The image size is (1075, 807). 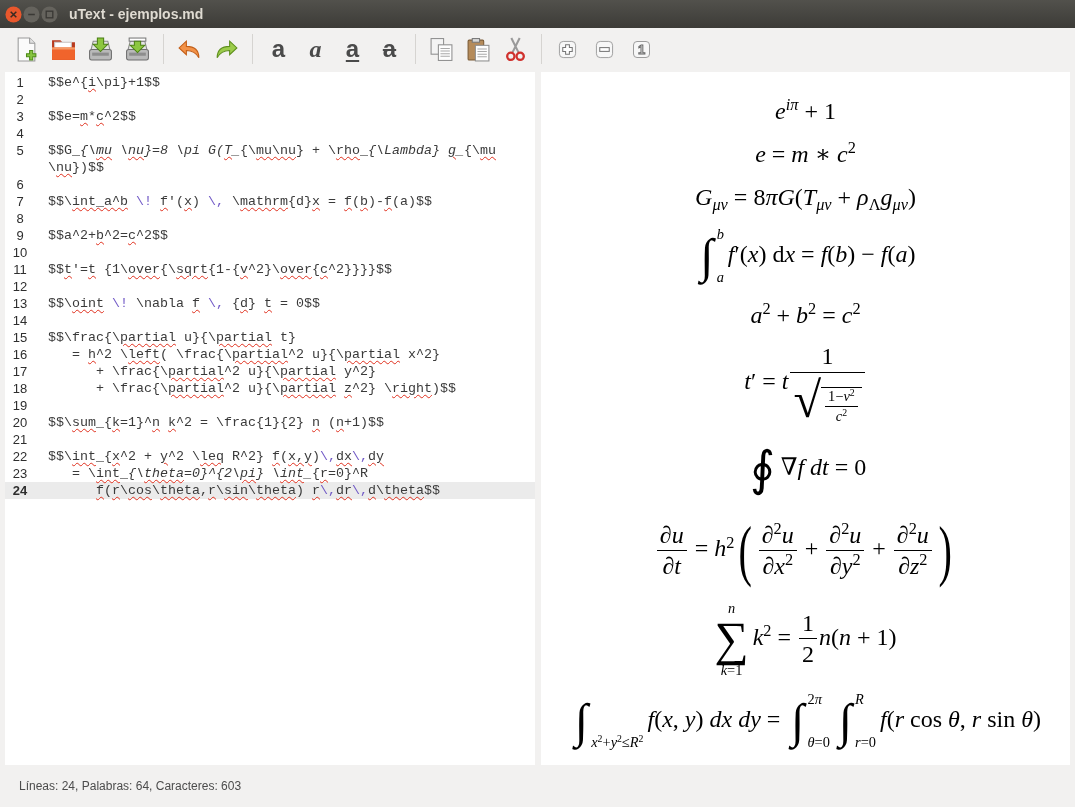 What do you see at coordinates (879, 548) in the screenshot?
I see `math-text: +` at bounding box center [879, 548].